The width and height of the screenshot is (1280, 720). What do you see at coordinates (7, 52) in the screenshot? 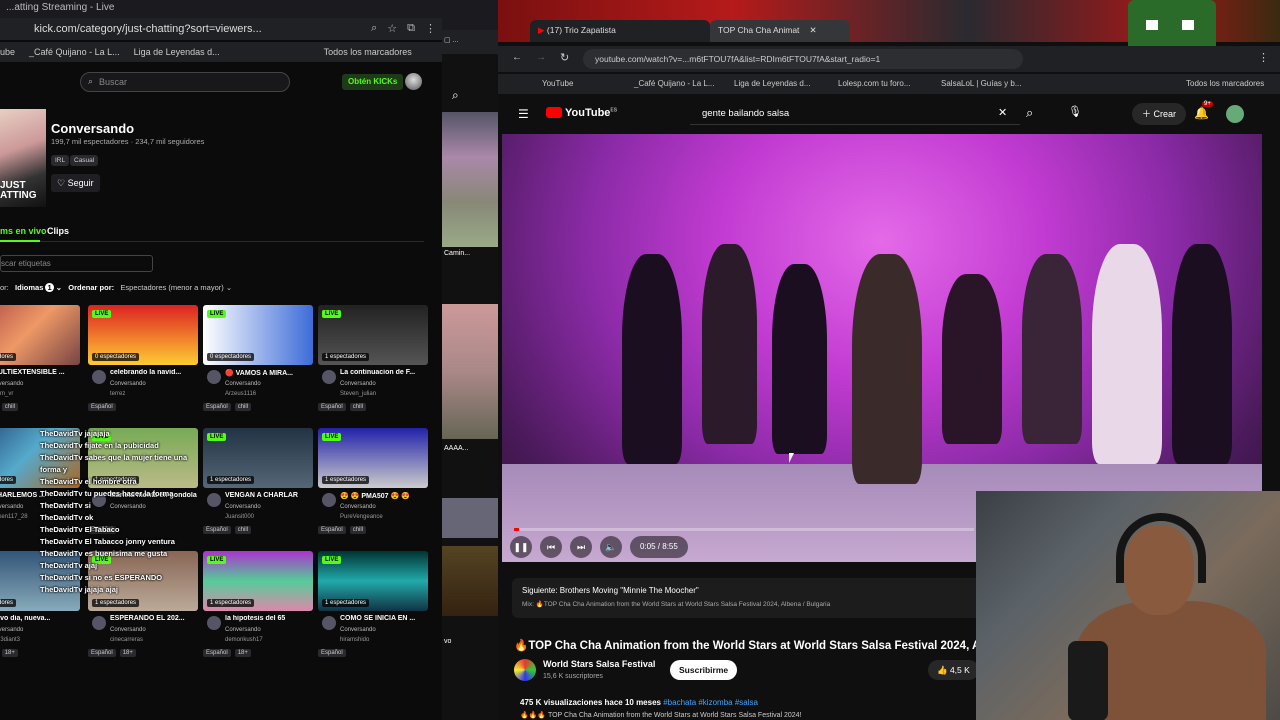
I see `bookmark-item: ube` at bounding box center [7, 52].